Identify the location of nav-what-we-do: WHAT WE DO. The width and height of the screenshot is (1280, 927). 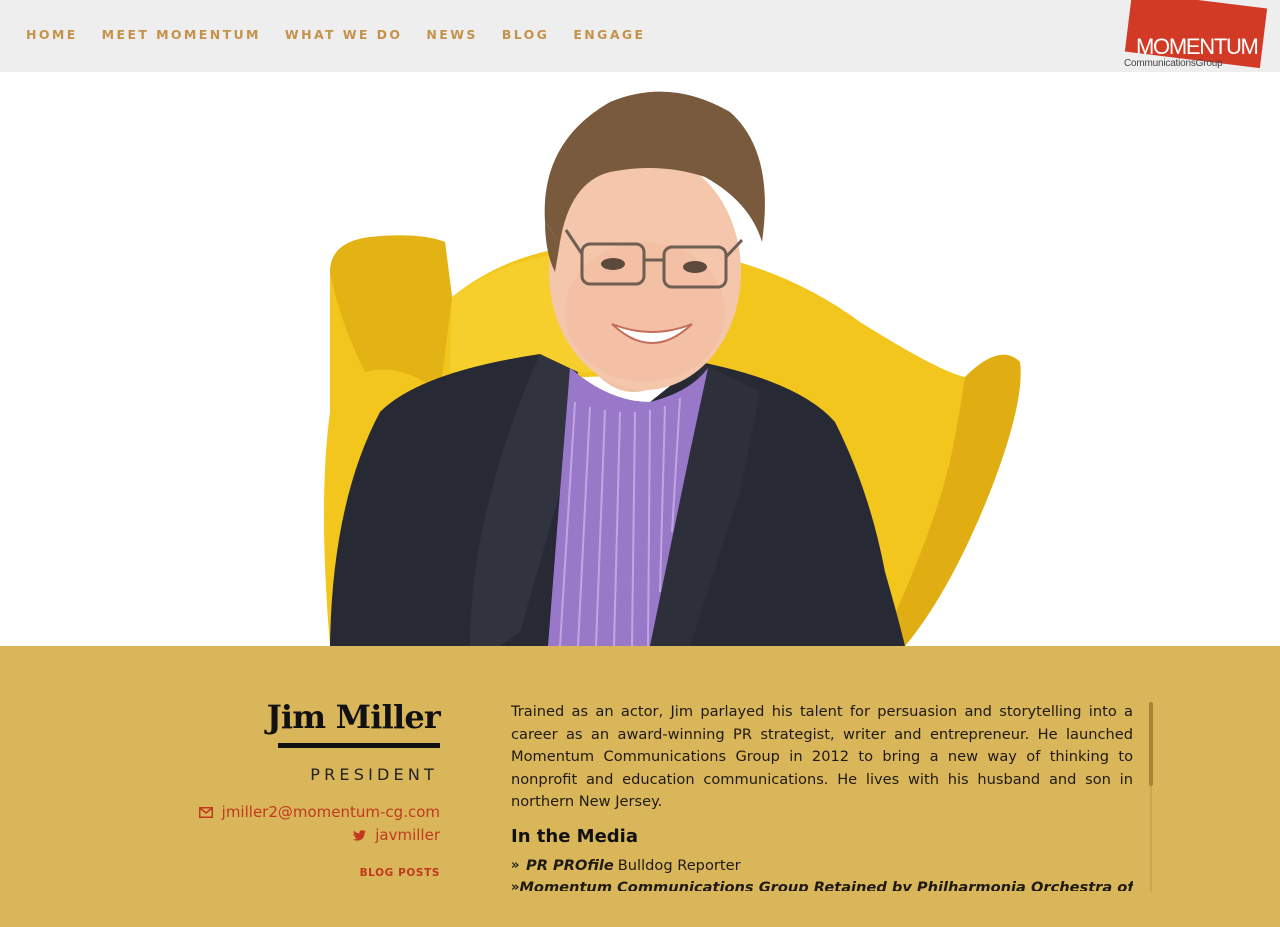
(344, 34).